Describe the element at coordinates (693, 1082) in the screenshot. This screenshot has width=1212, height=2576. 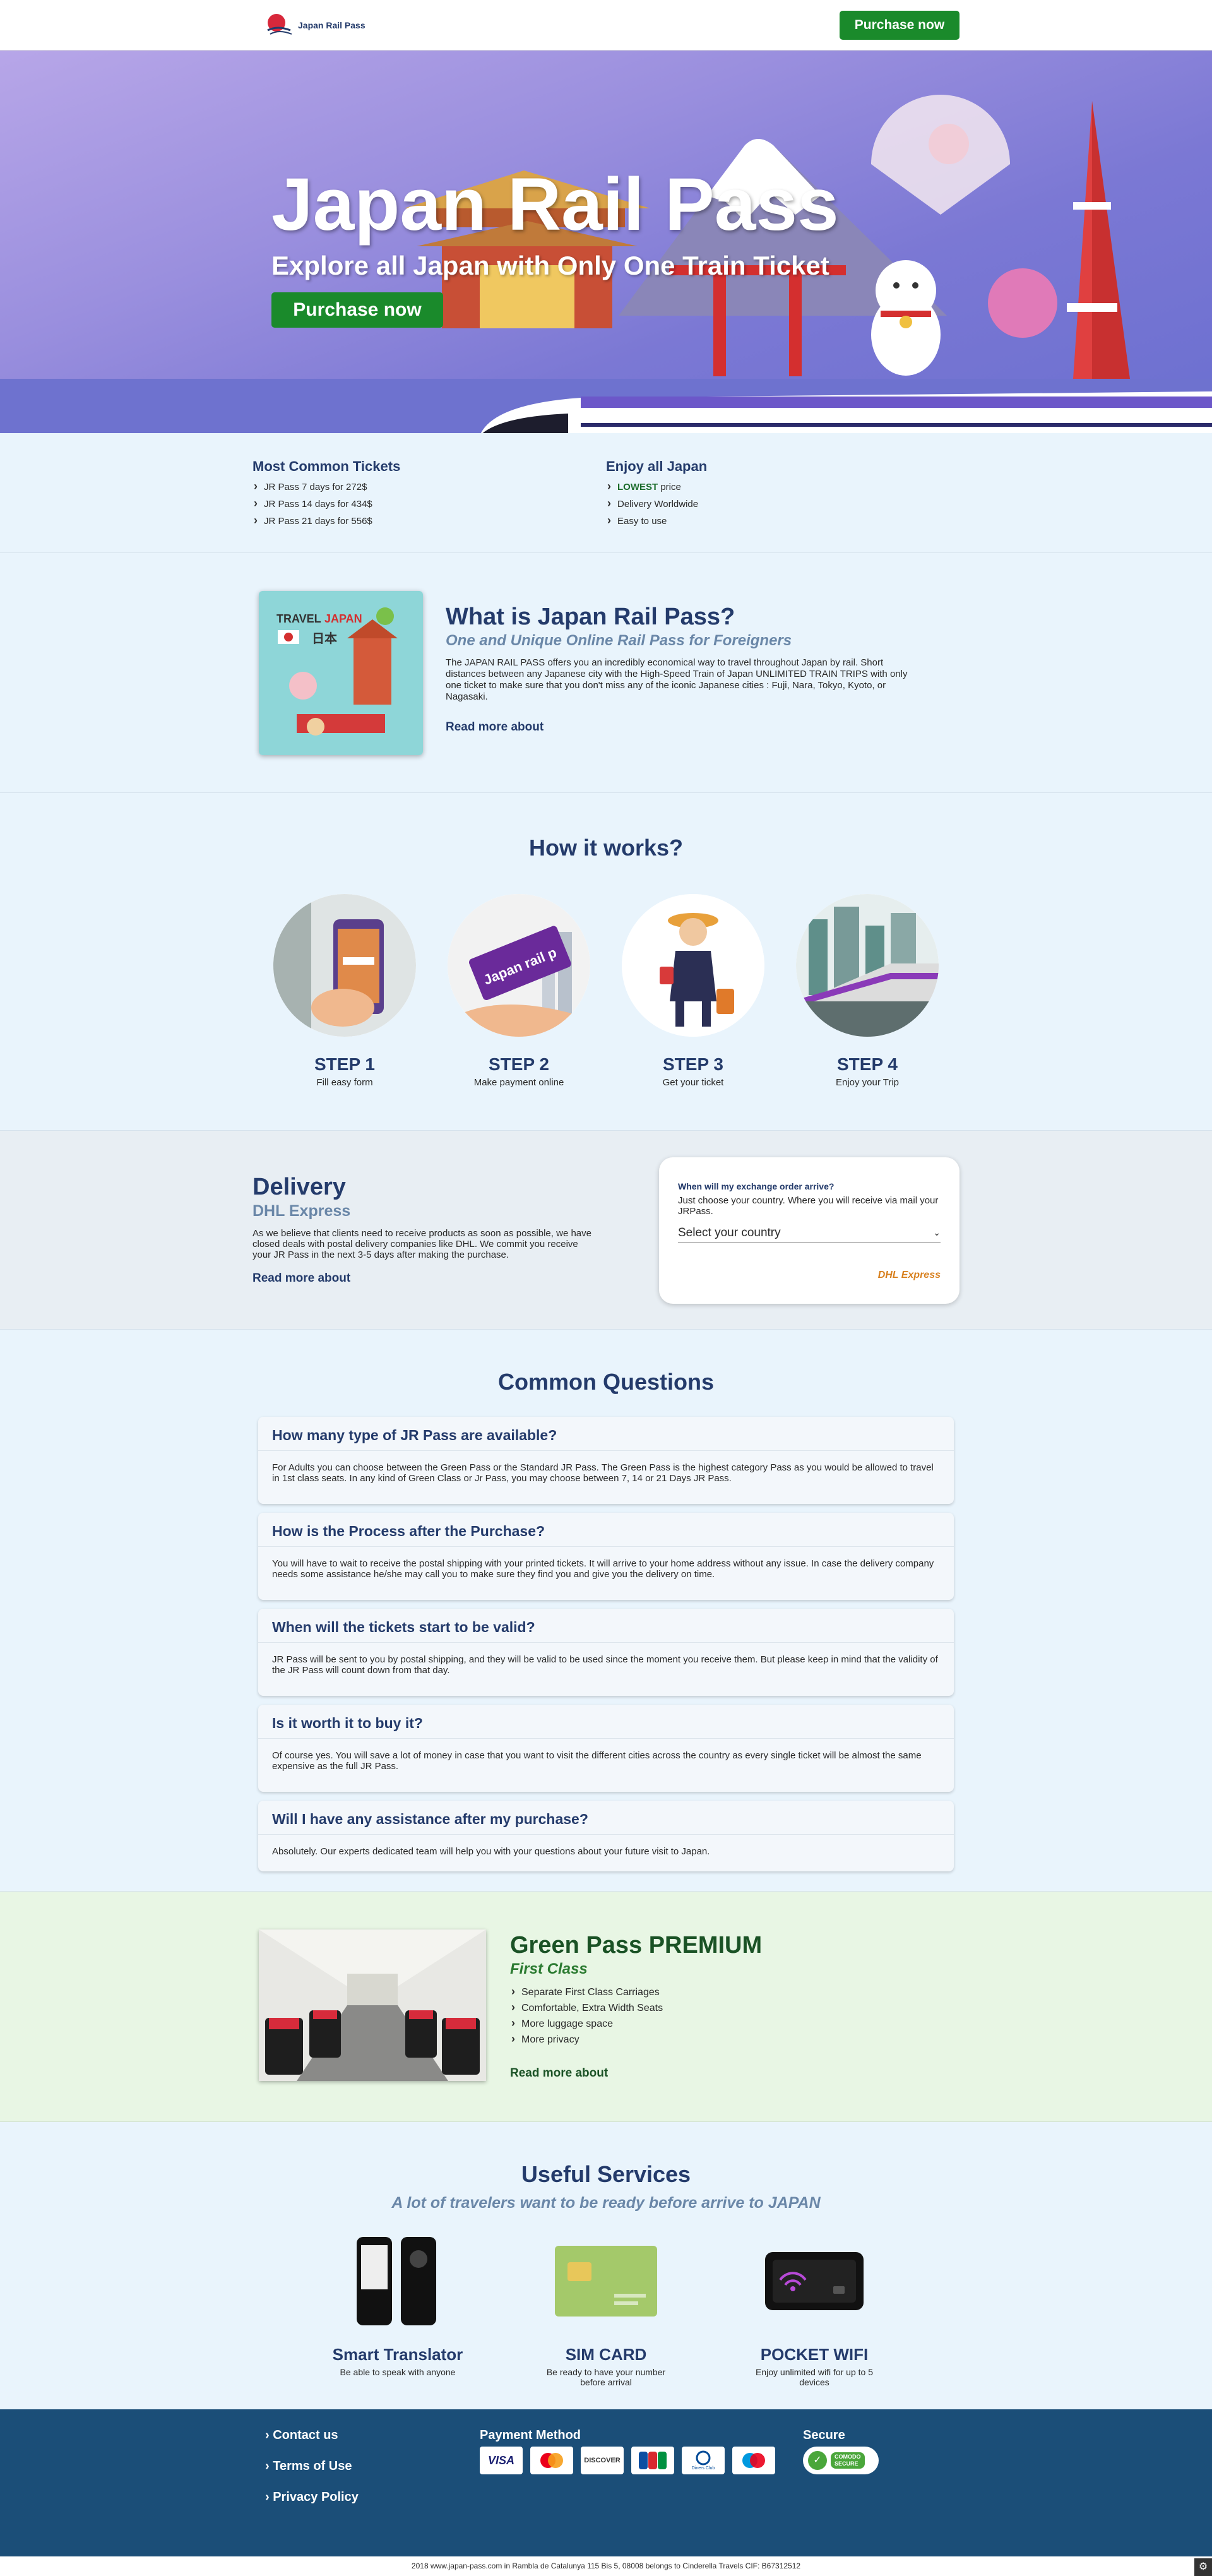
I see `step-desc: Get your ticket` at that location.